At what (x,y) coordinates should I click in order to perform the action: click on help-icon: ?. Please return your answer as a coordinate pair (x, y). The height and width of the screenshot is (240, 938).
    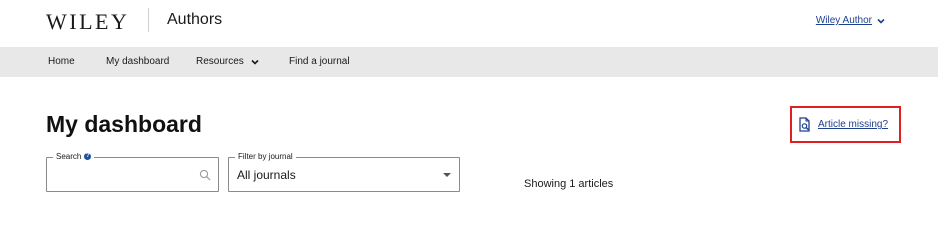
    Looking at the image, I should click on (88, 156).